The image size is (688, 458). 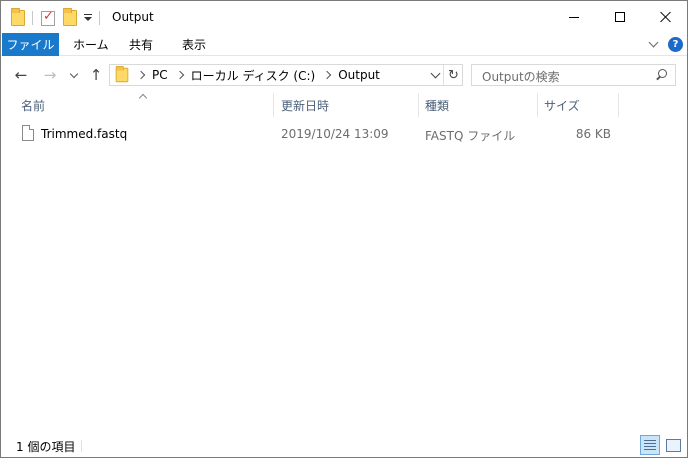 What do you see at coordinates (21, 75) in the screenshot?
I see `back-arrow-icon: ←` at bounding box center [21, 75].